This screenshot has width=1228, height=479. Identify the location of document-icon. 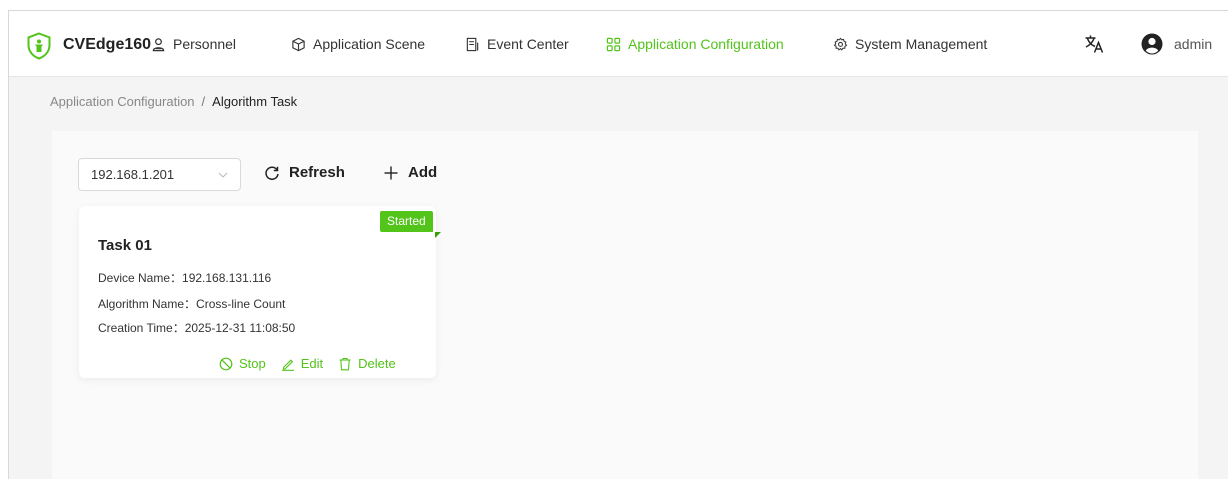
(472, 44).